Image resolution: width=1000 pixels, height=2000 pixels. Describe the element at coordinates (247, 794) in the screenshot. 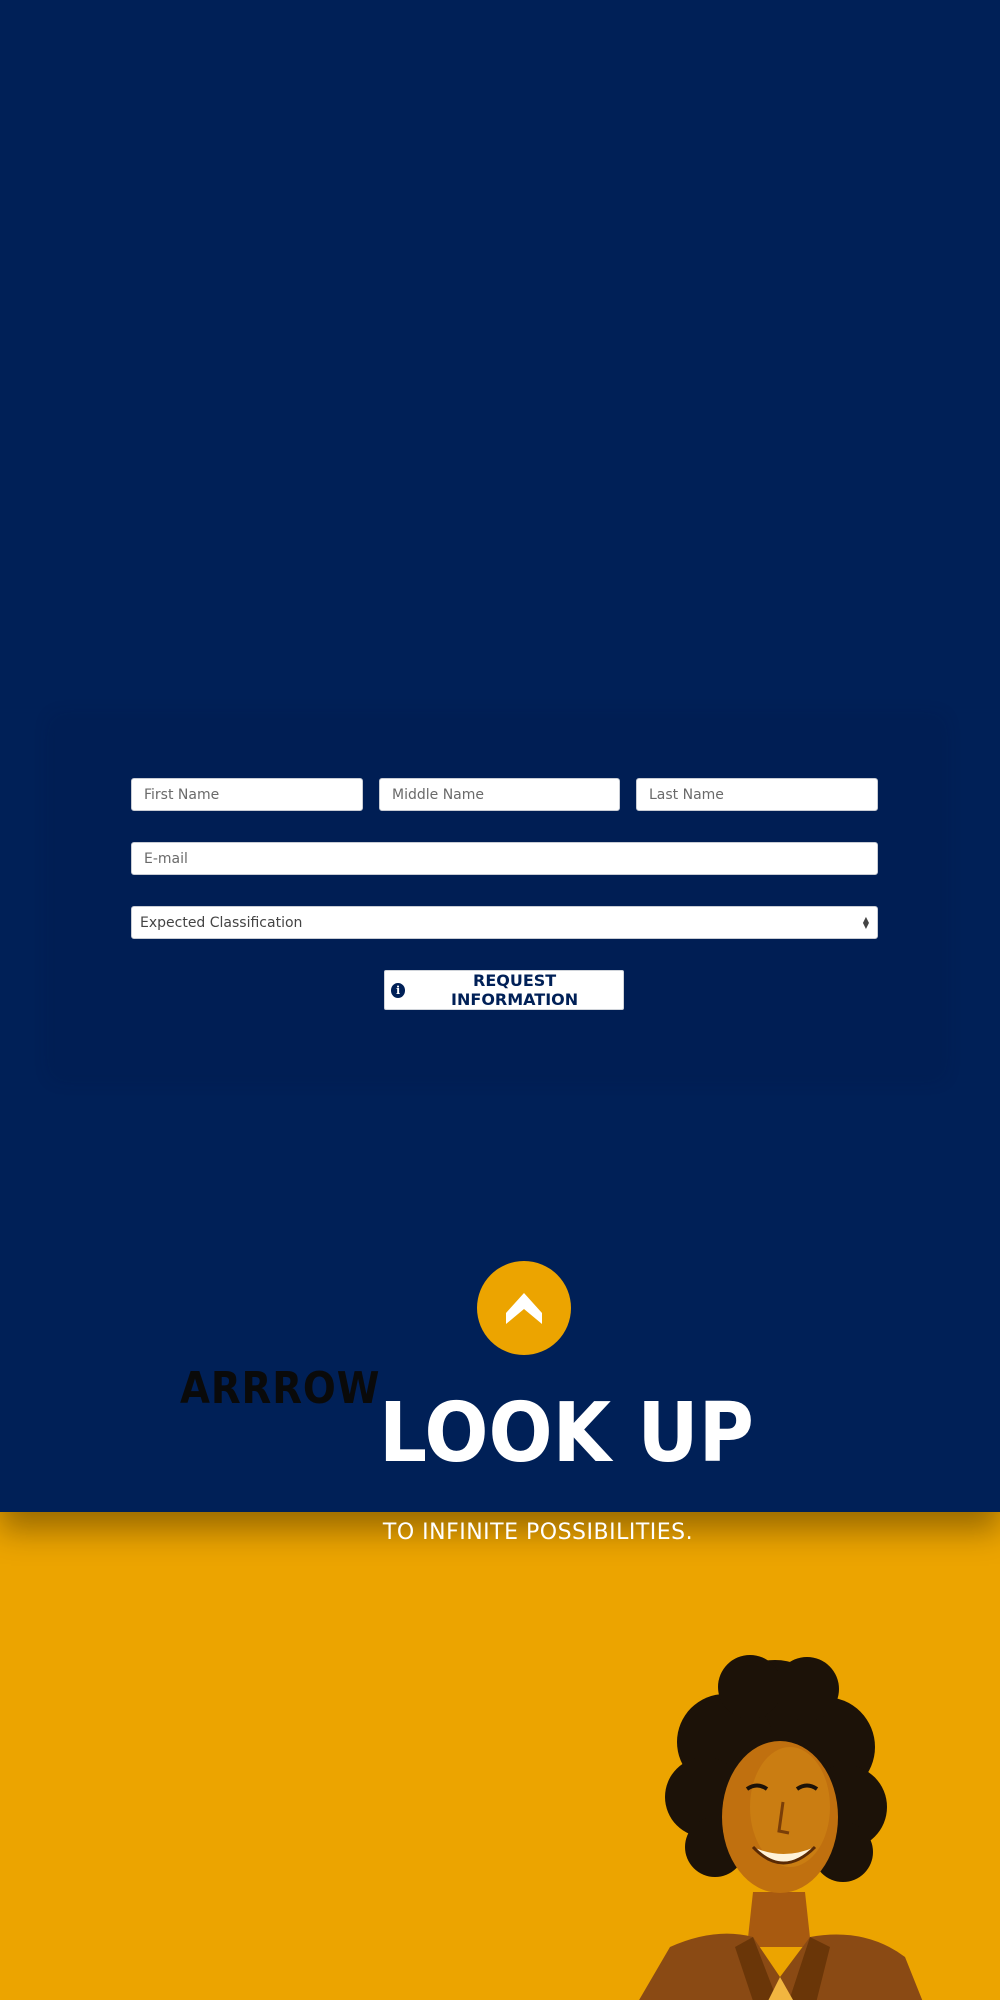

I see `first-name-input` at that location.